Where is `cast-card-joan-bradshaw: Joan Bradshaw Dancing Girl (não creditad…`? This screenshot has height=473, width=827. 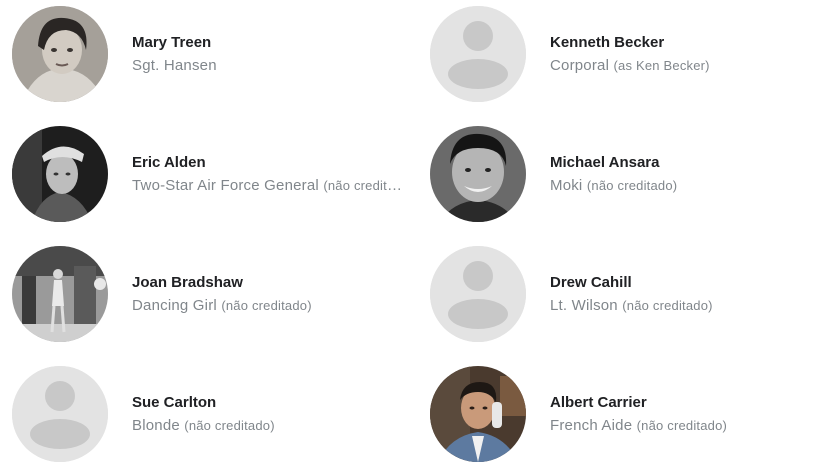
cast-card-joan-bradshaw: Joan Bradshaw Dancing Girl (não creditad… is located at coordinates (212, 294).